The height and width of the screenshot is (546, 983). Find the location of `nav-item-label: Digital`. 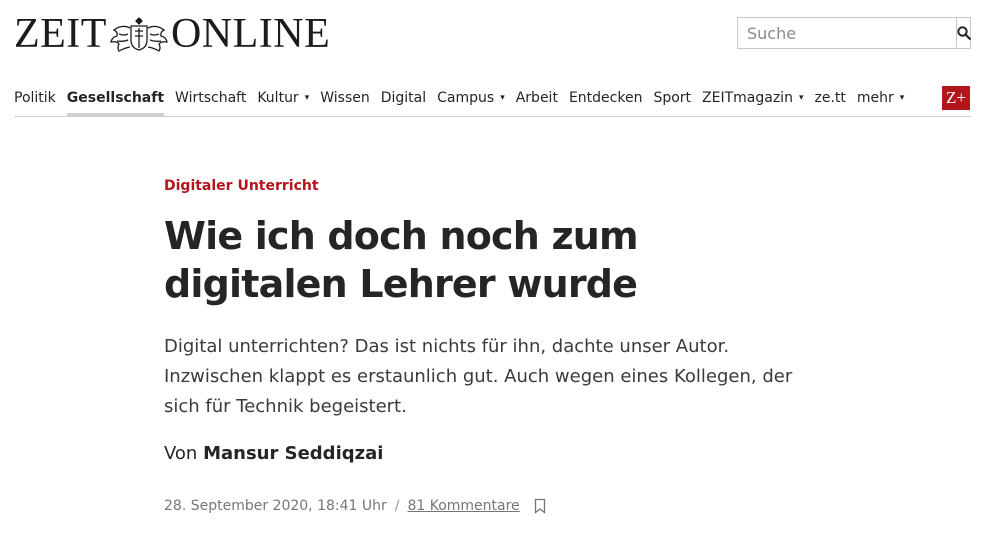

nav-item-label: Digital is located at coordinates (403, 98).